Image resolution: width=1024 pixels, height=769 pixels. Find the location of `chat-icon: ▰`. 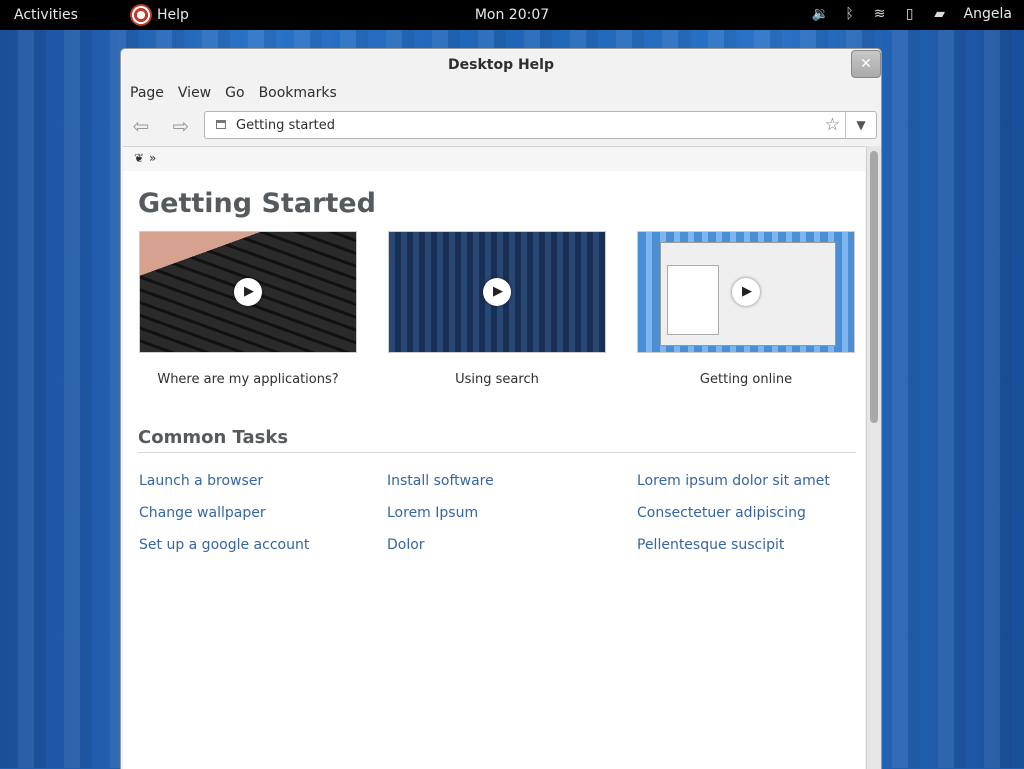

chat-icon: ▰ is located at coordinates (940, 14).